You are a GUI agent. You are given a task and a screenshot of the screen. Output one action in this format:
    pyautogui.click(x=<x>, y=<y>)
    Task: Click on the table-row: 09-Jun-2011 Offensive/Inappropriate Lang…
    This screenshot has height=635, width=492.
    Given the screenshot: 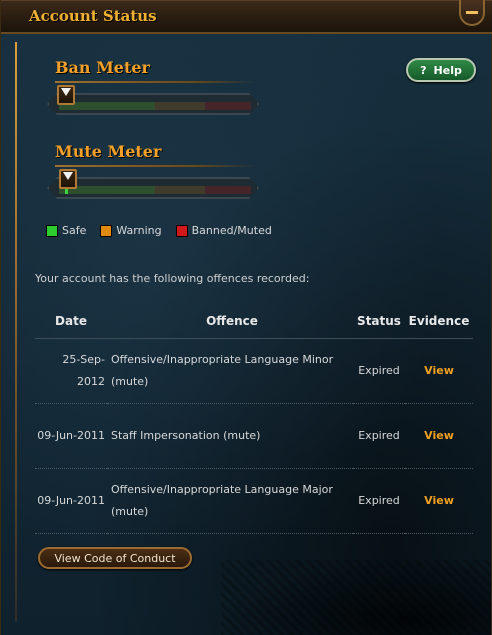 What is the action you would take?
    pyautogui.click(x=254, y=501)
    